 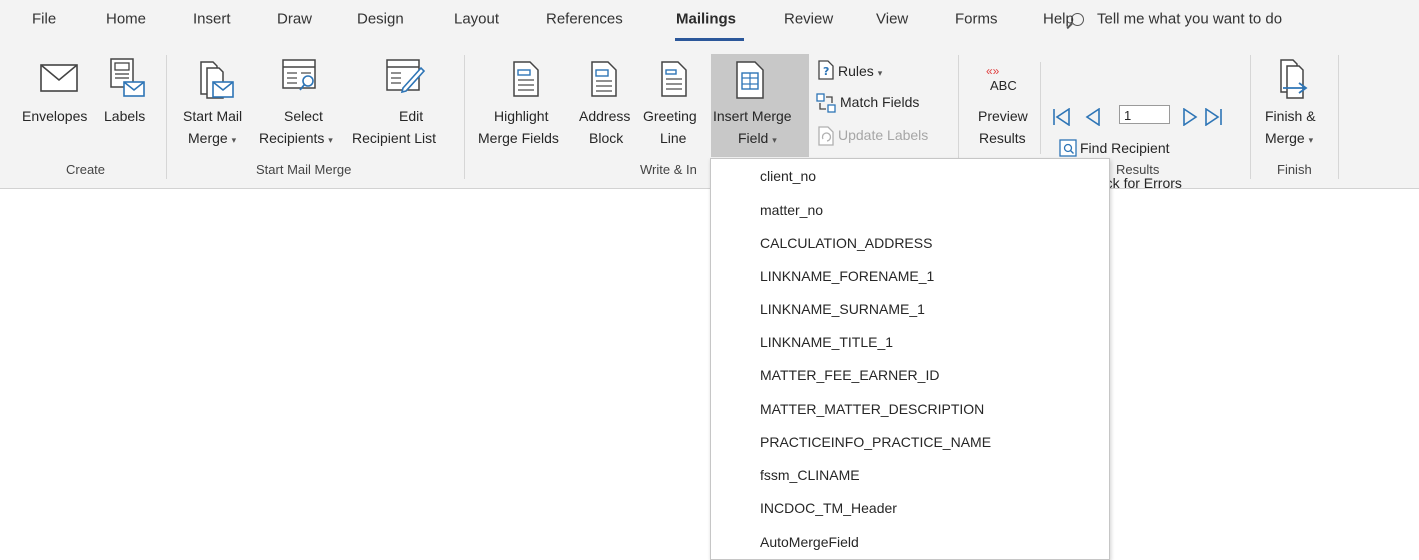 I want to click on tab-forms: Forms, so click(x=976, y=19).